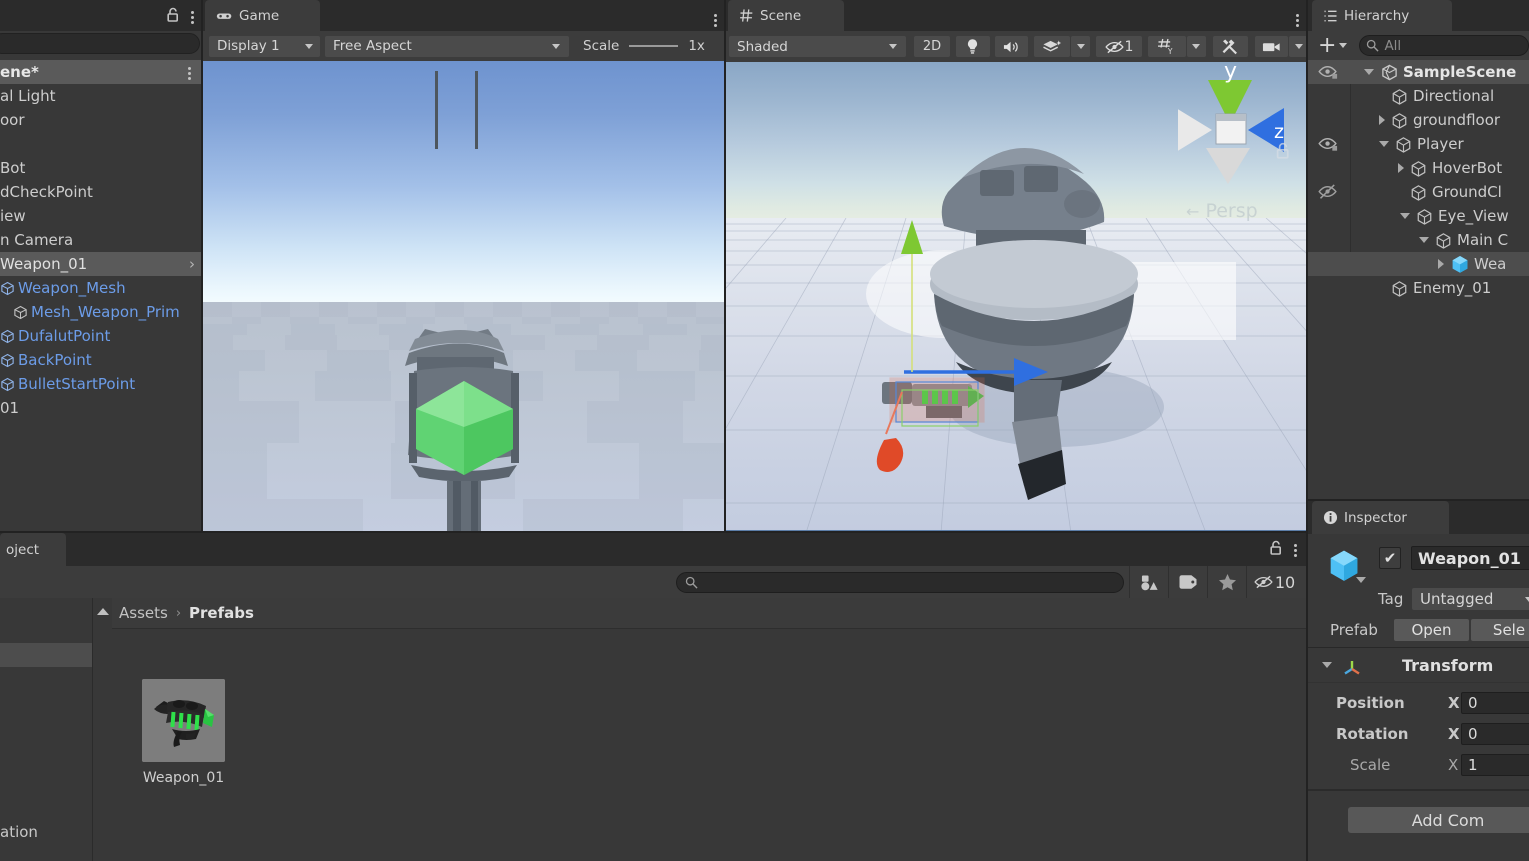  What do you see at coordinates (1470, 599) in the screenshot?
I see `tag-dropdown: Untagged` at bounding box center [1470, 599].